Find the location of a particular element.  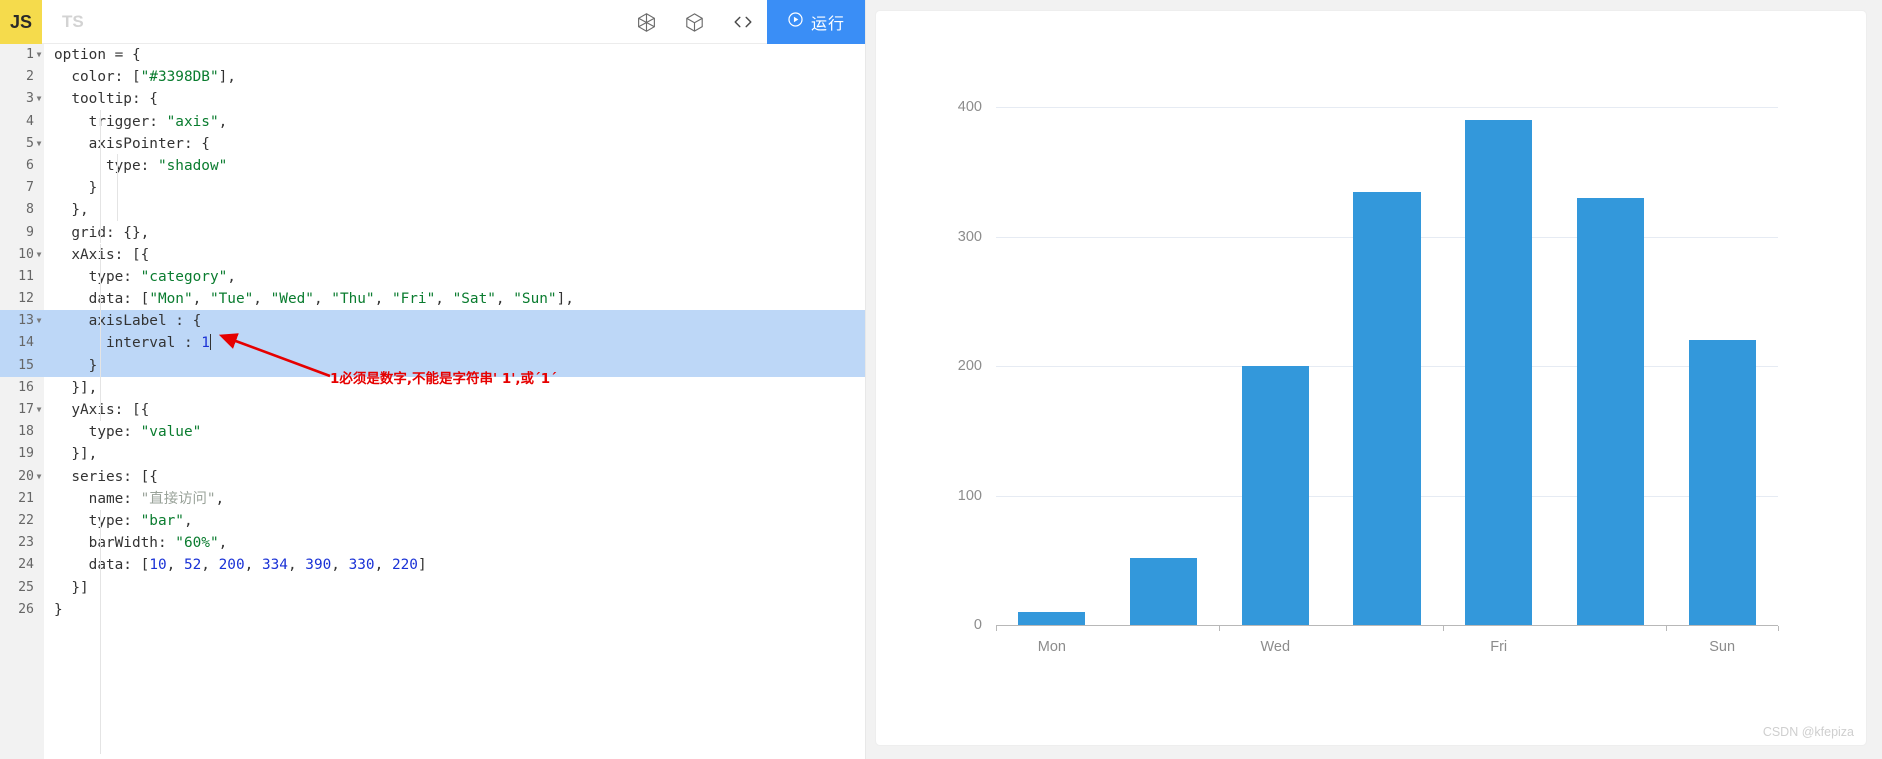

code-line: 16 }], is located at coordinates (432, 388).